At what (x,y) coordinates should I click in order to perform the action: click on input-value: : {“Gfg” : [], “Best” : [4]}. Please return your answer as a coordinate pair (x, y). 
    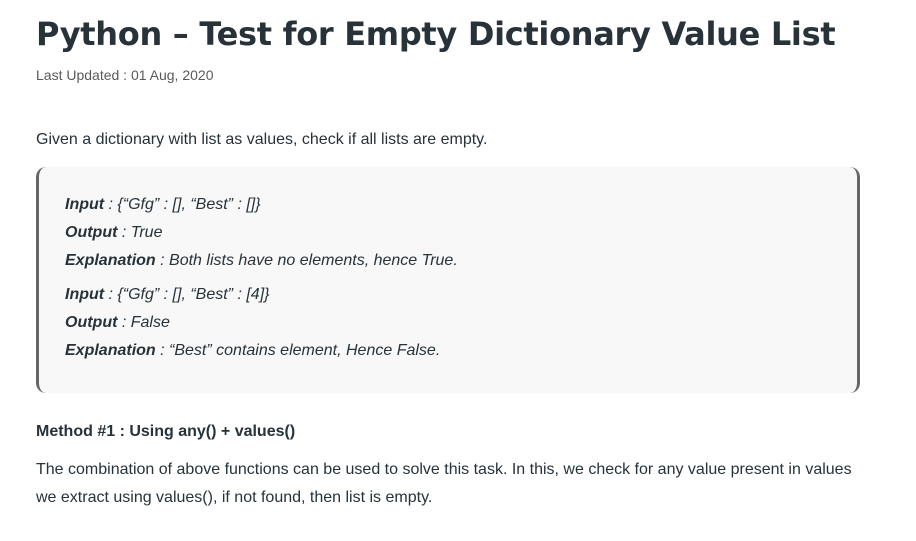
    Looking at the image, I should click on (187, 294).